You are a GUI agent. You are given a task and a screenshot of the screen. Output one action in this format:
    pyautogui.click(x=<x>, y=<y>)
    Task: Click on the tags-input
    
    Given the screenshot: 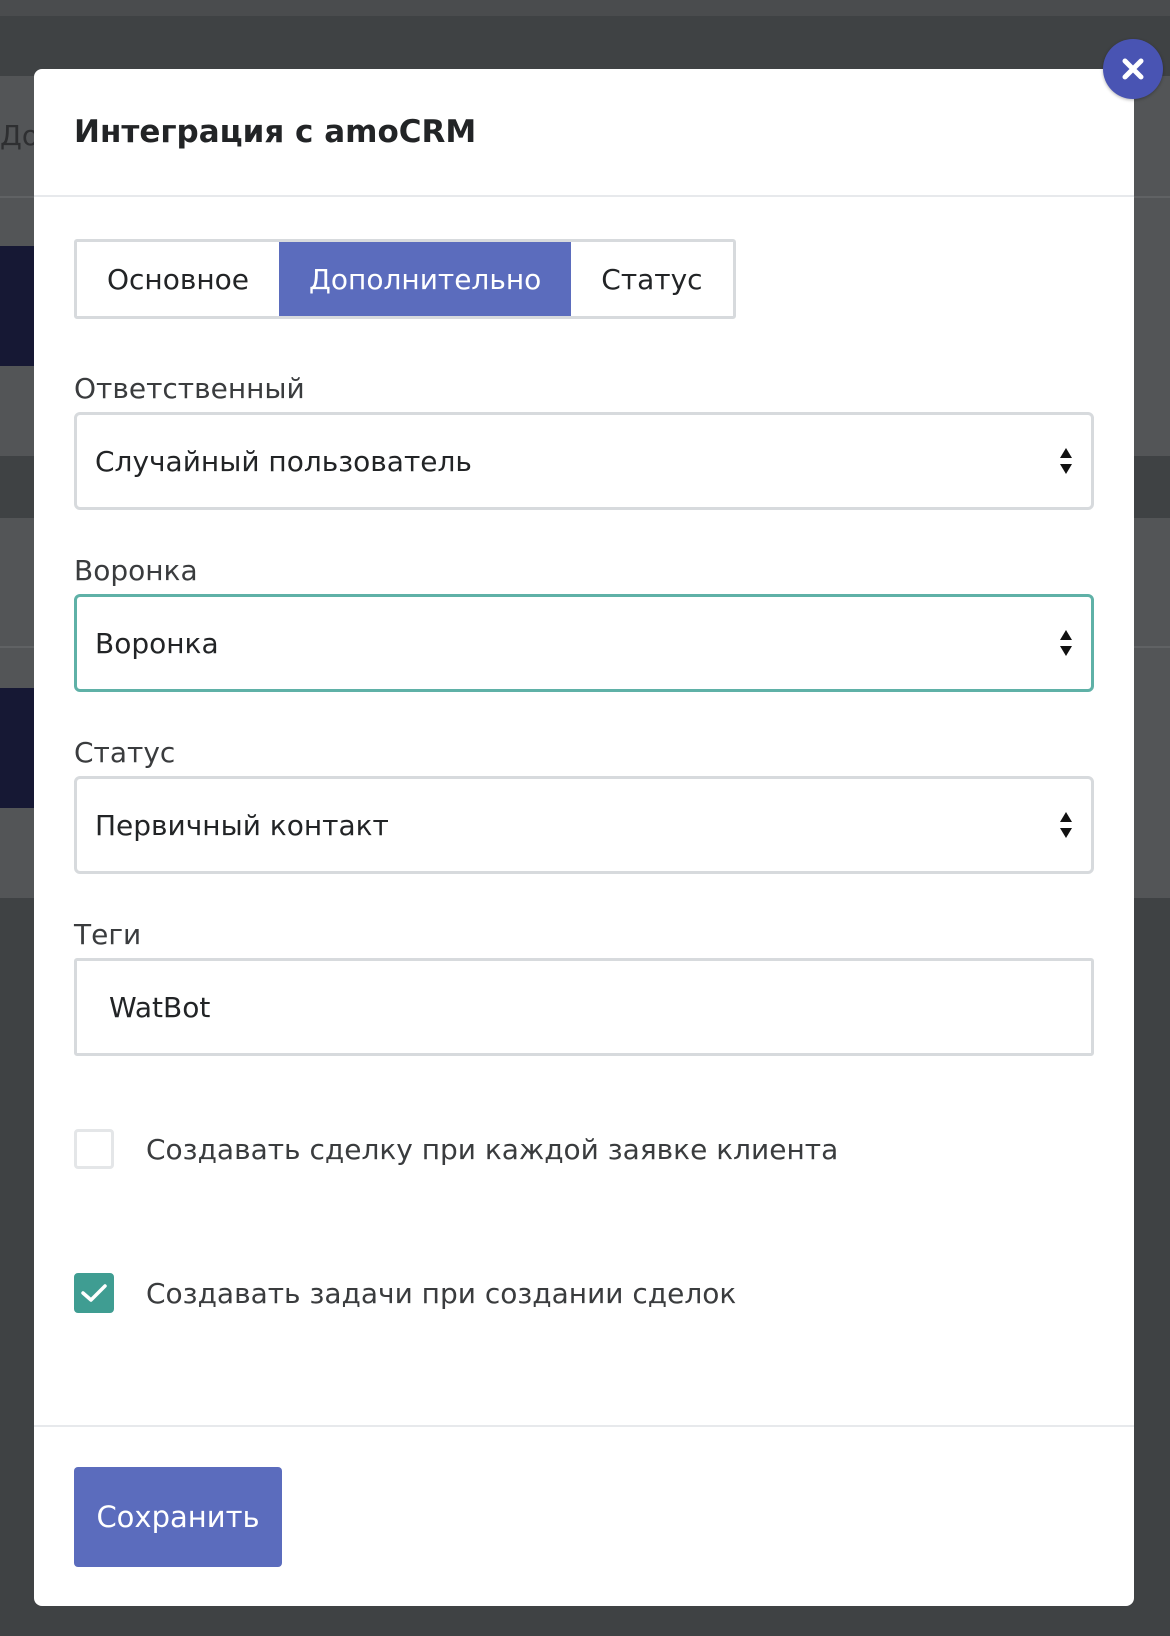 What is the action you would take?
    pyautogui.click(x=584, y=1007)
    